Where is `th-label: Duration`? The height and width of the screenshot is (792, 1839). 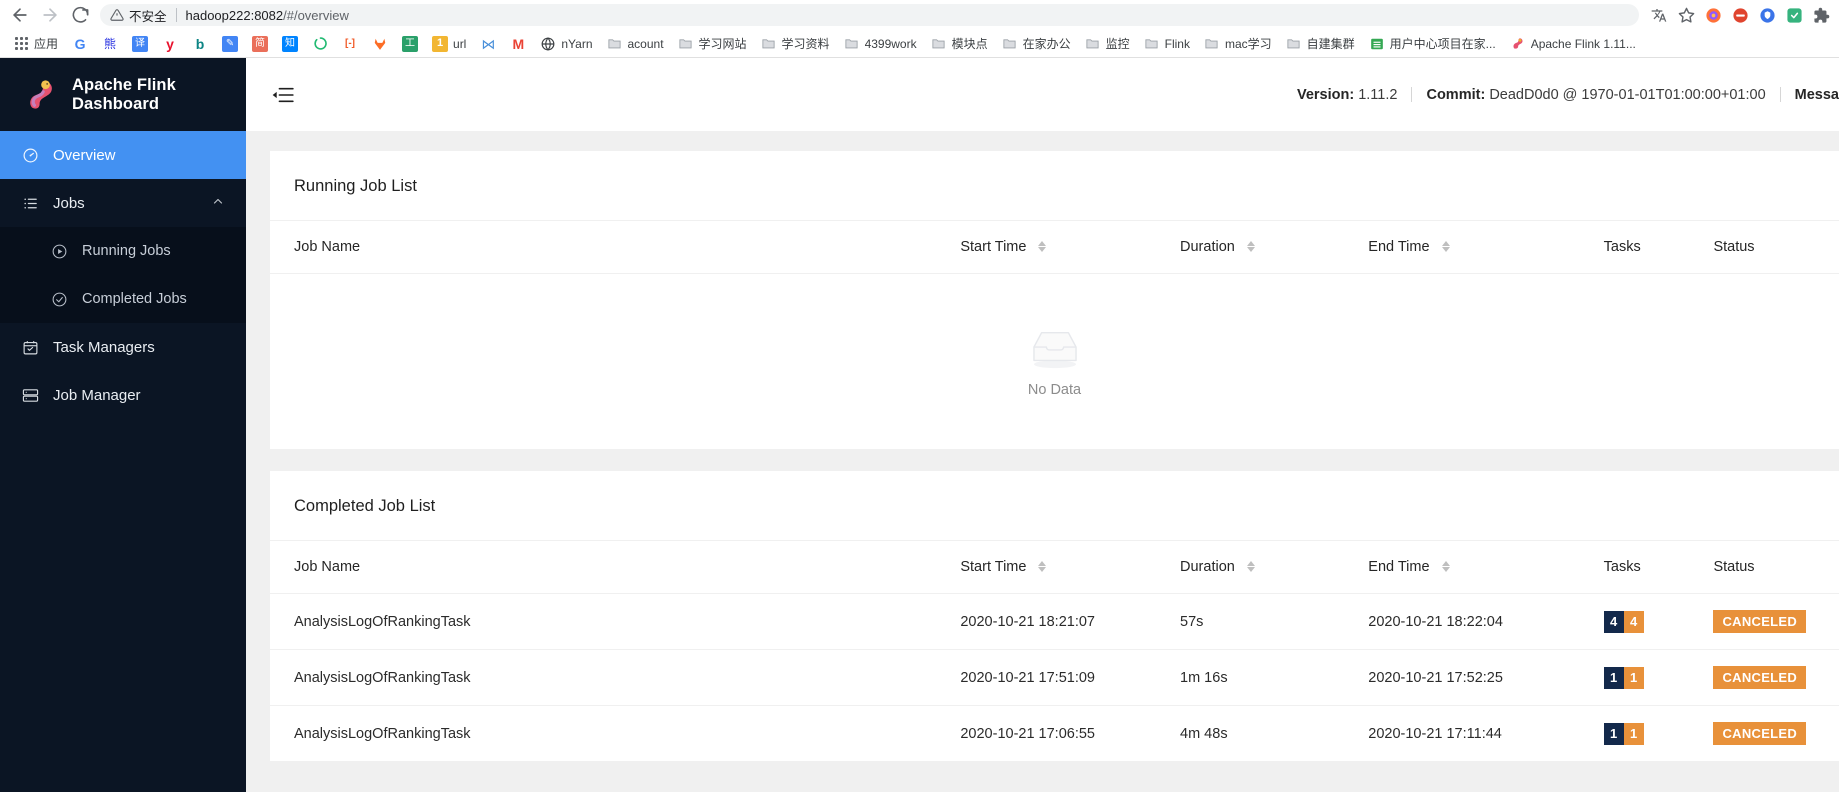
th-label: Duration is located at coordinates (1207, 567).